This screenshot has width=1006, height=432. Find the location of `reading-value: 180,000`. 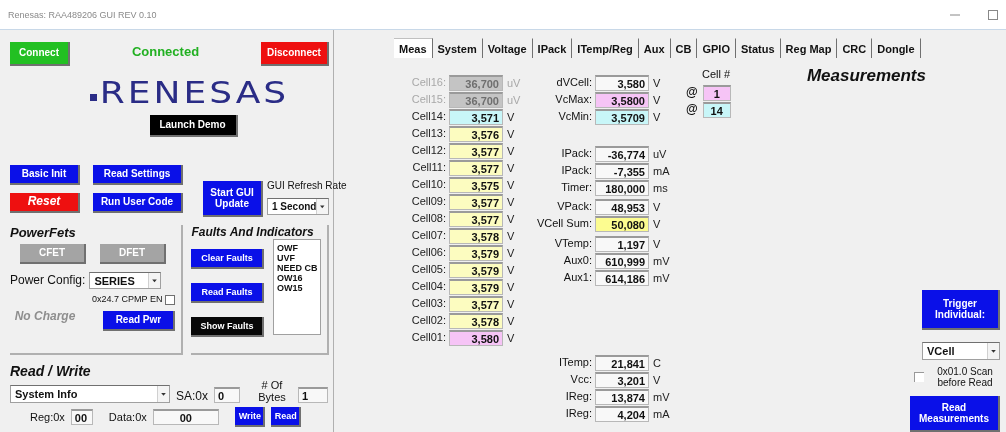

reading-value: 180,000 is located at coordinates (622, 187).